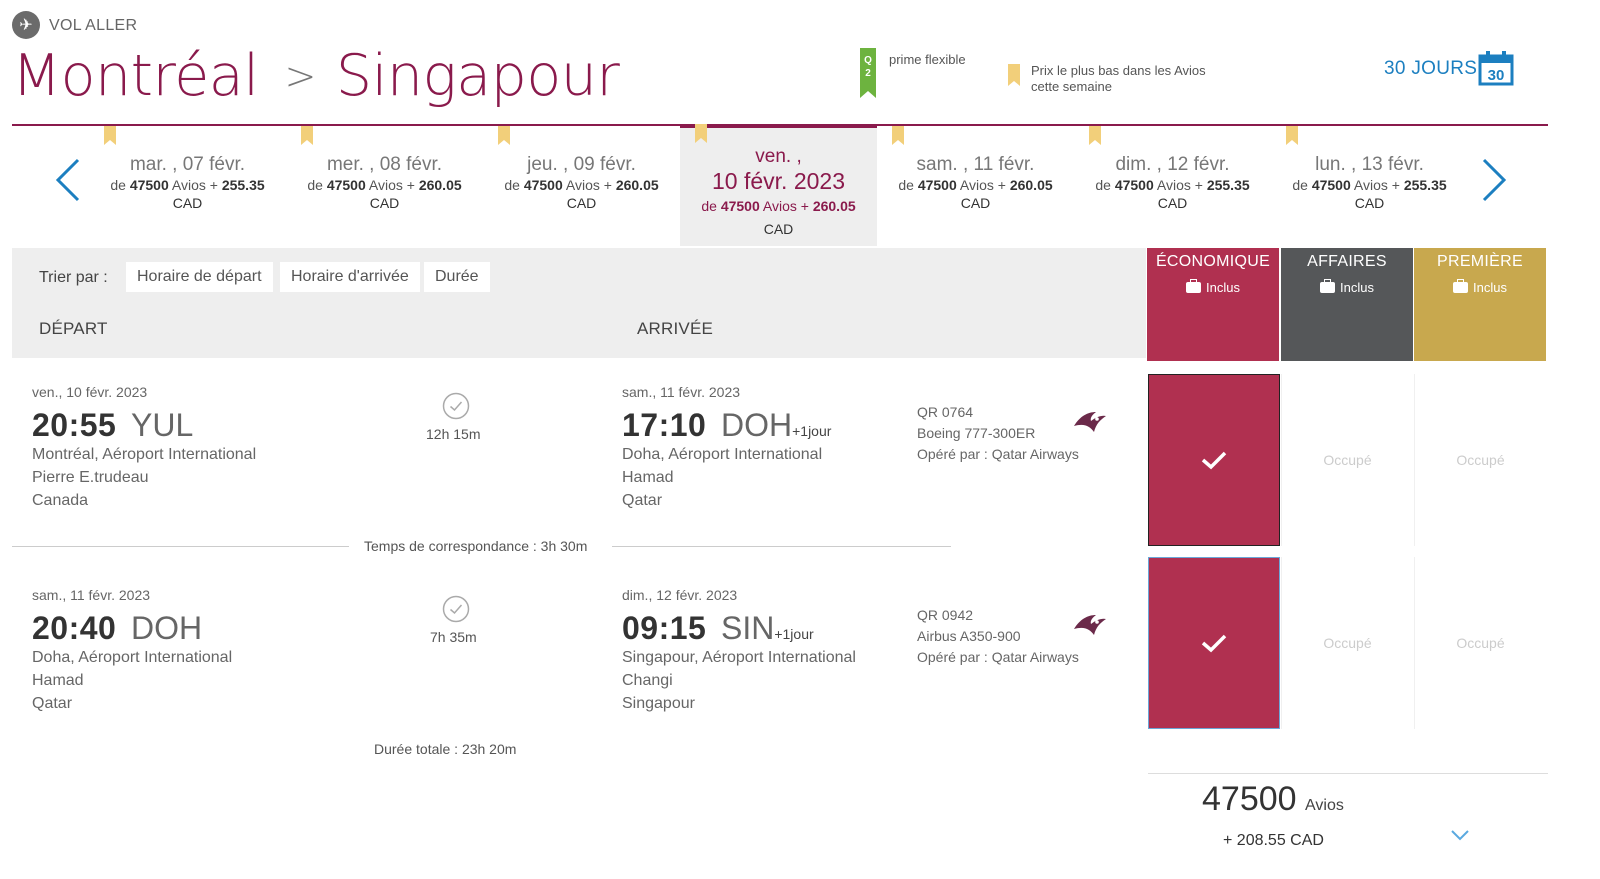 Image resolution: width=1600 pixels, height=879 pixels. What do you see at coordinates (976, 433) in the screenshot?
I see `aircraft-type: Boeing 777-300ER` at bounding box center [976, 433].